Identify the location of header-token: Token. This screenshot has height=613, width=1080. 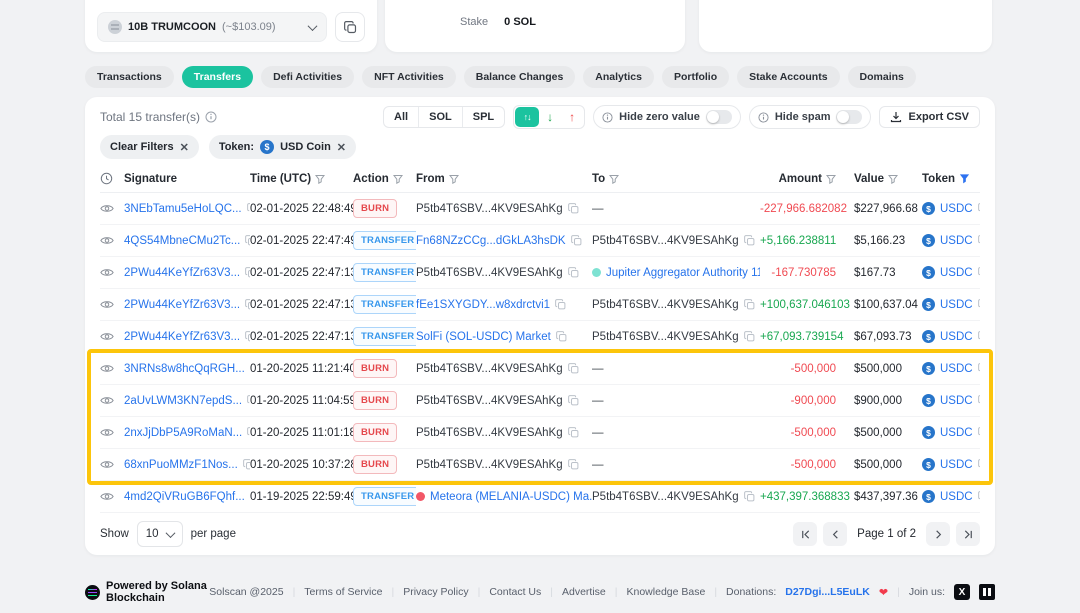
(951, 179).